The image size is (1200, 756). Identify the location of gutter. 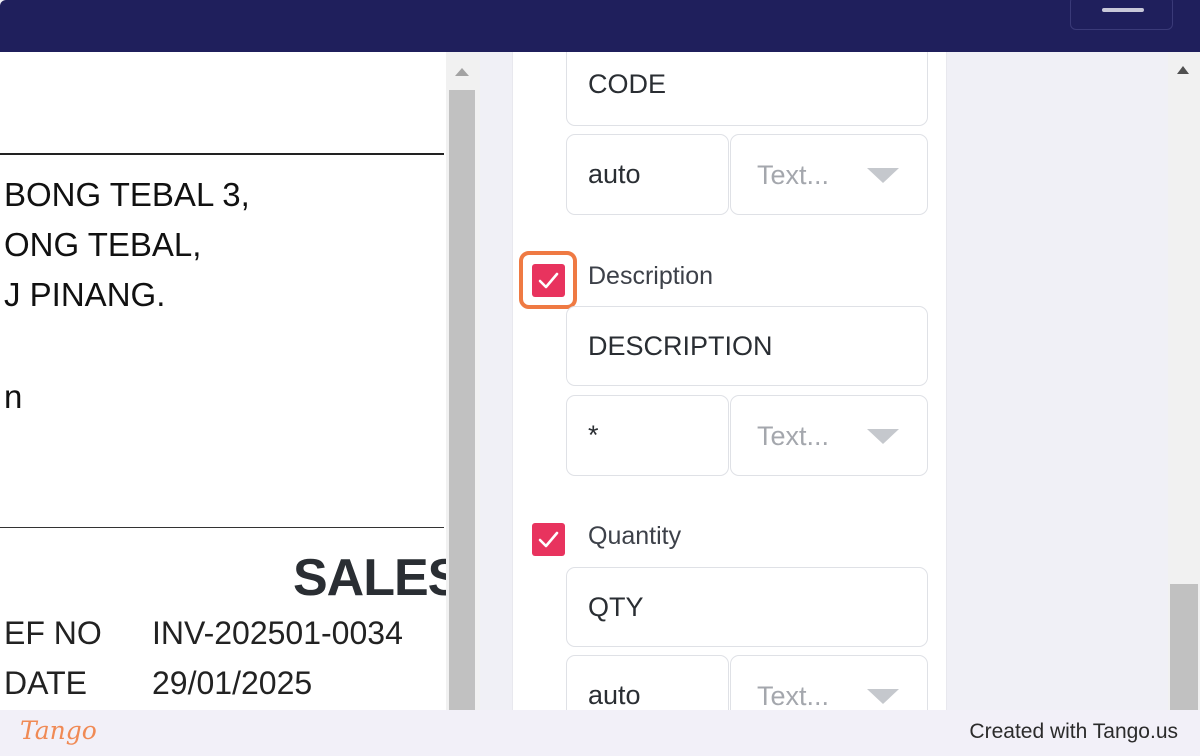
(496, 381).